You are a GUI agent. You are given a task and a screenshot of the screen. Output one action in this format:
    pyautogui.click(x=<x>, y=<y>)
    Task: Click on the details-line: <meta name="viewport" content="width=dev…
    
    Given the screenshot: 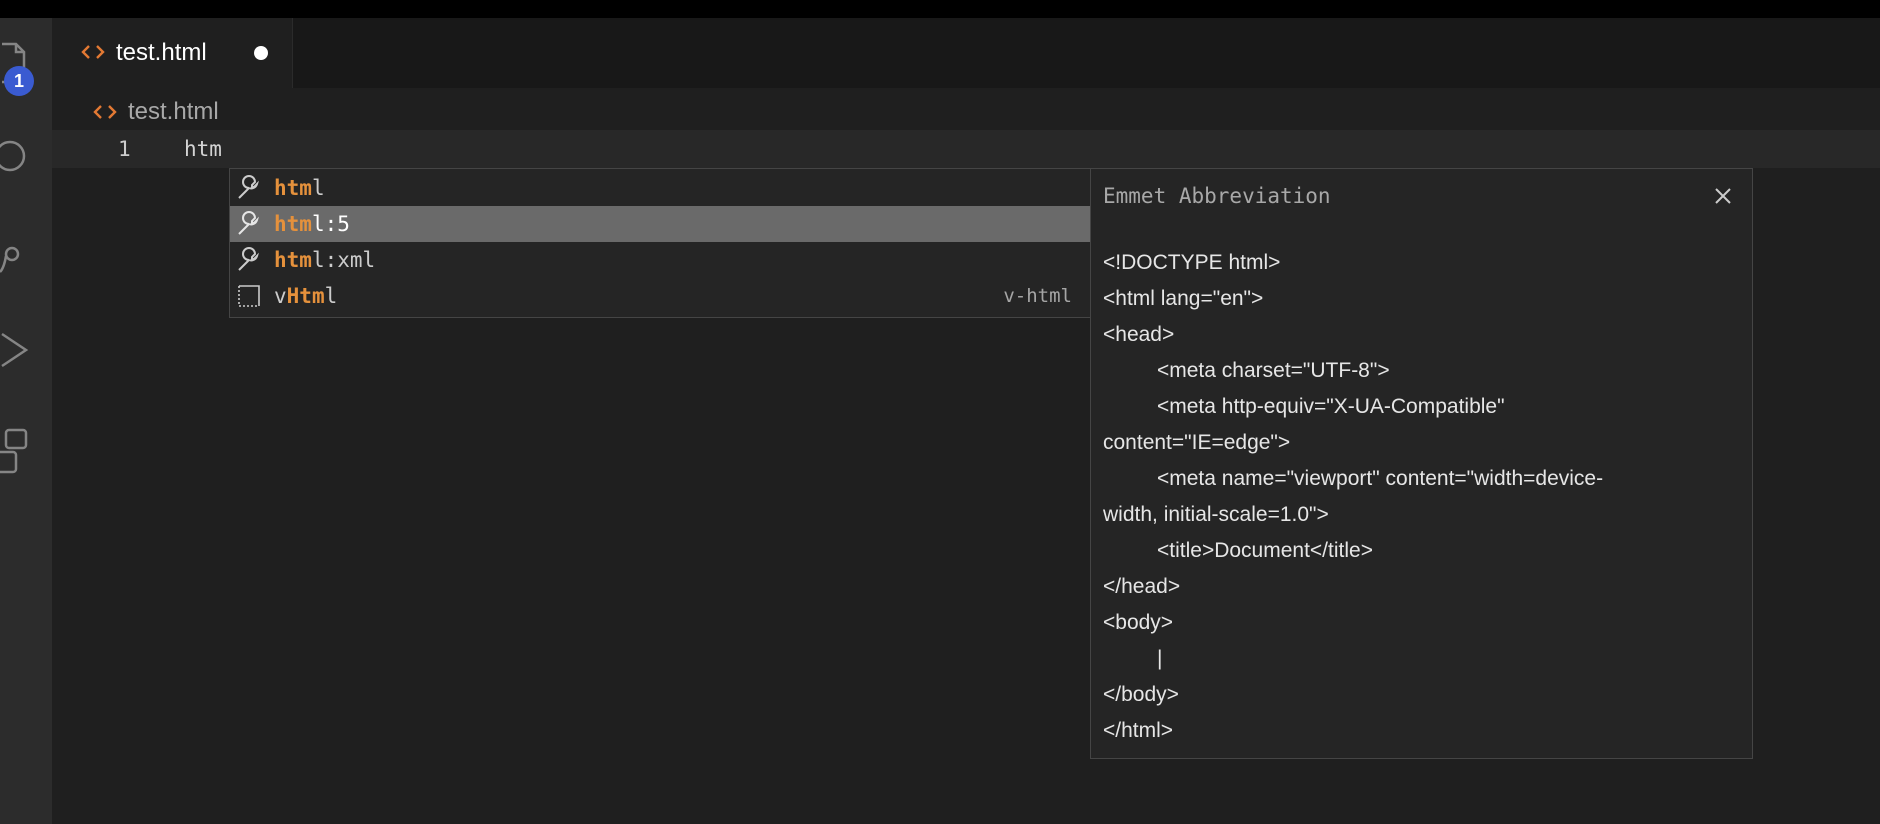 What is the action you would take?
    pyautogui.click(x=1380, y=478)
    